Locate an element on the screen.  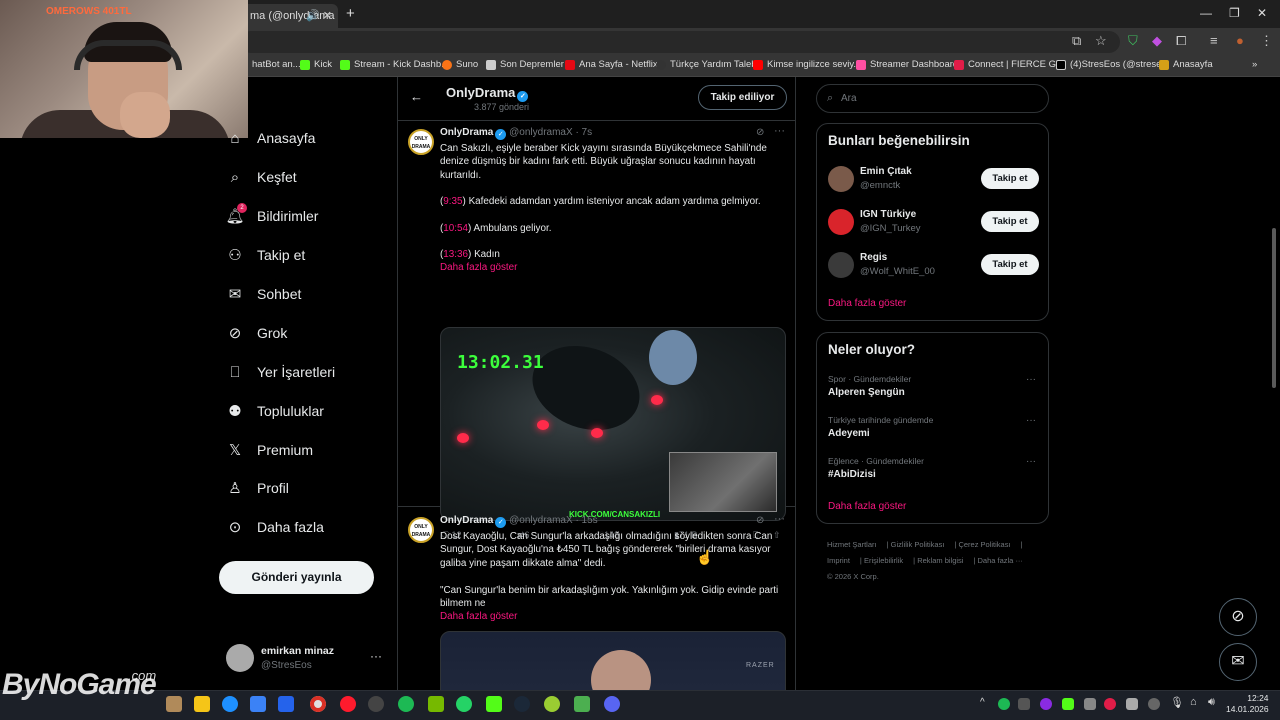
puzzle-icon: ⧠ is located at coordinates (1181, 41).